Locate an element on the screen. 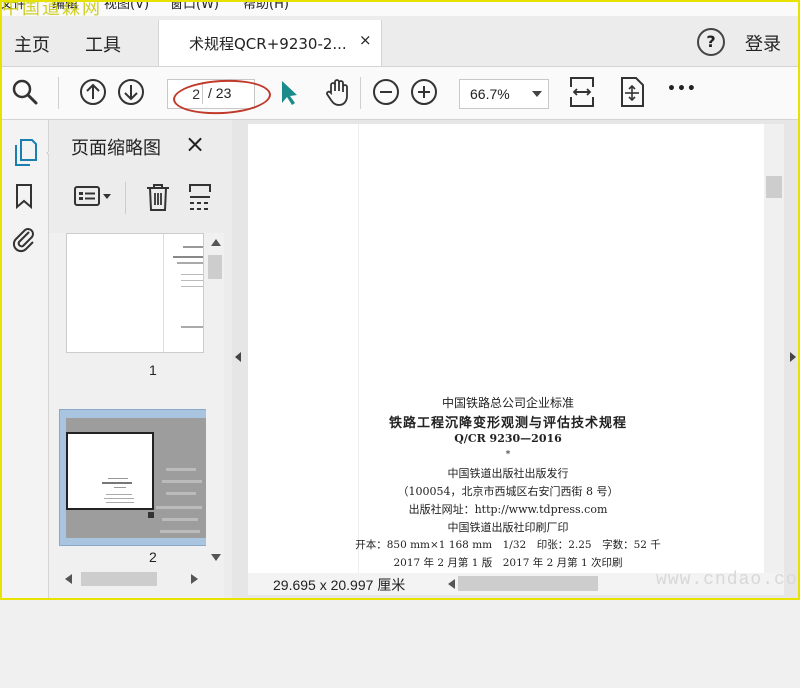  tab-bar: 主页 工具 术规程QCR+9230-2... × ? 登录 is located at coordinates (400, 41).